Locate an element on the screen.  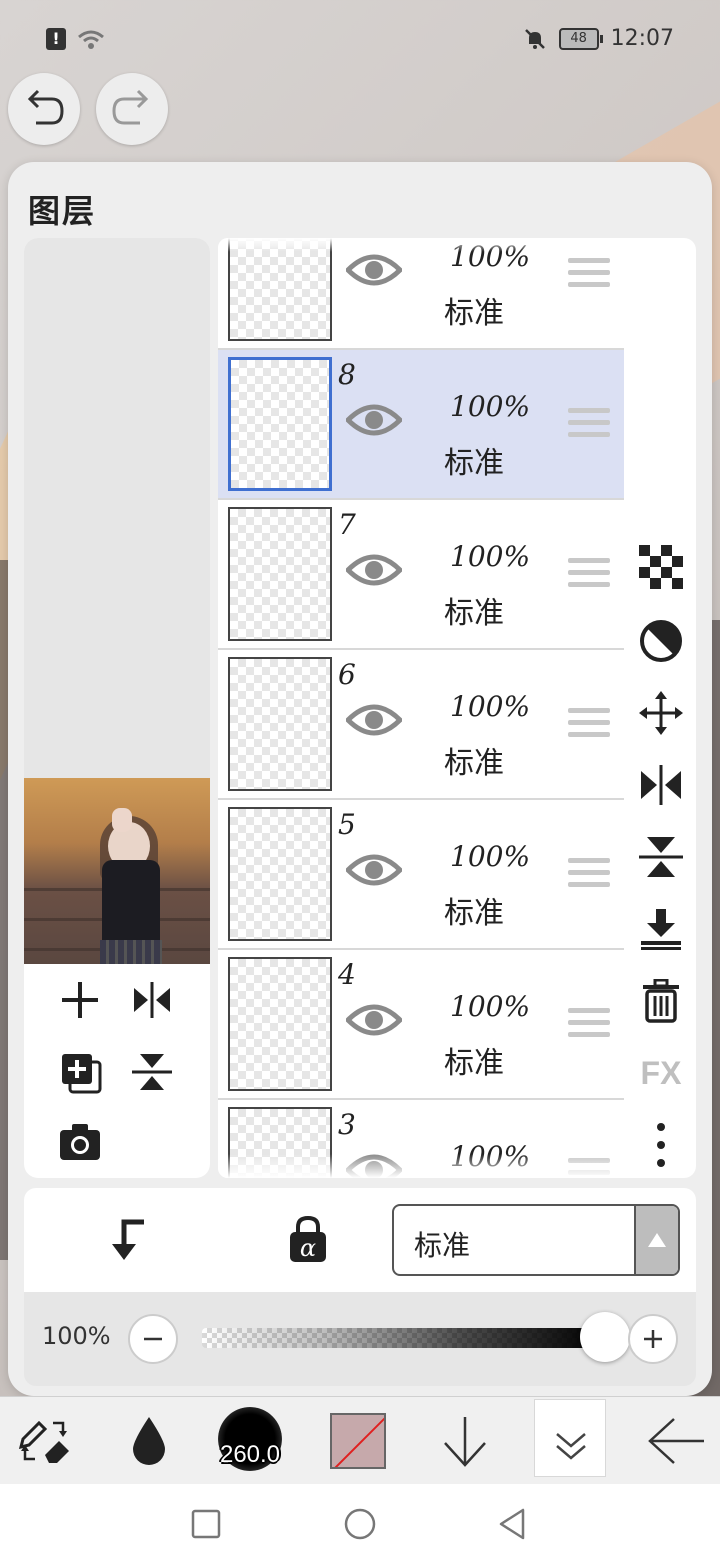
flip-layer-horizontal-button is located at coordinates (152, 1000).